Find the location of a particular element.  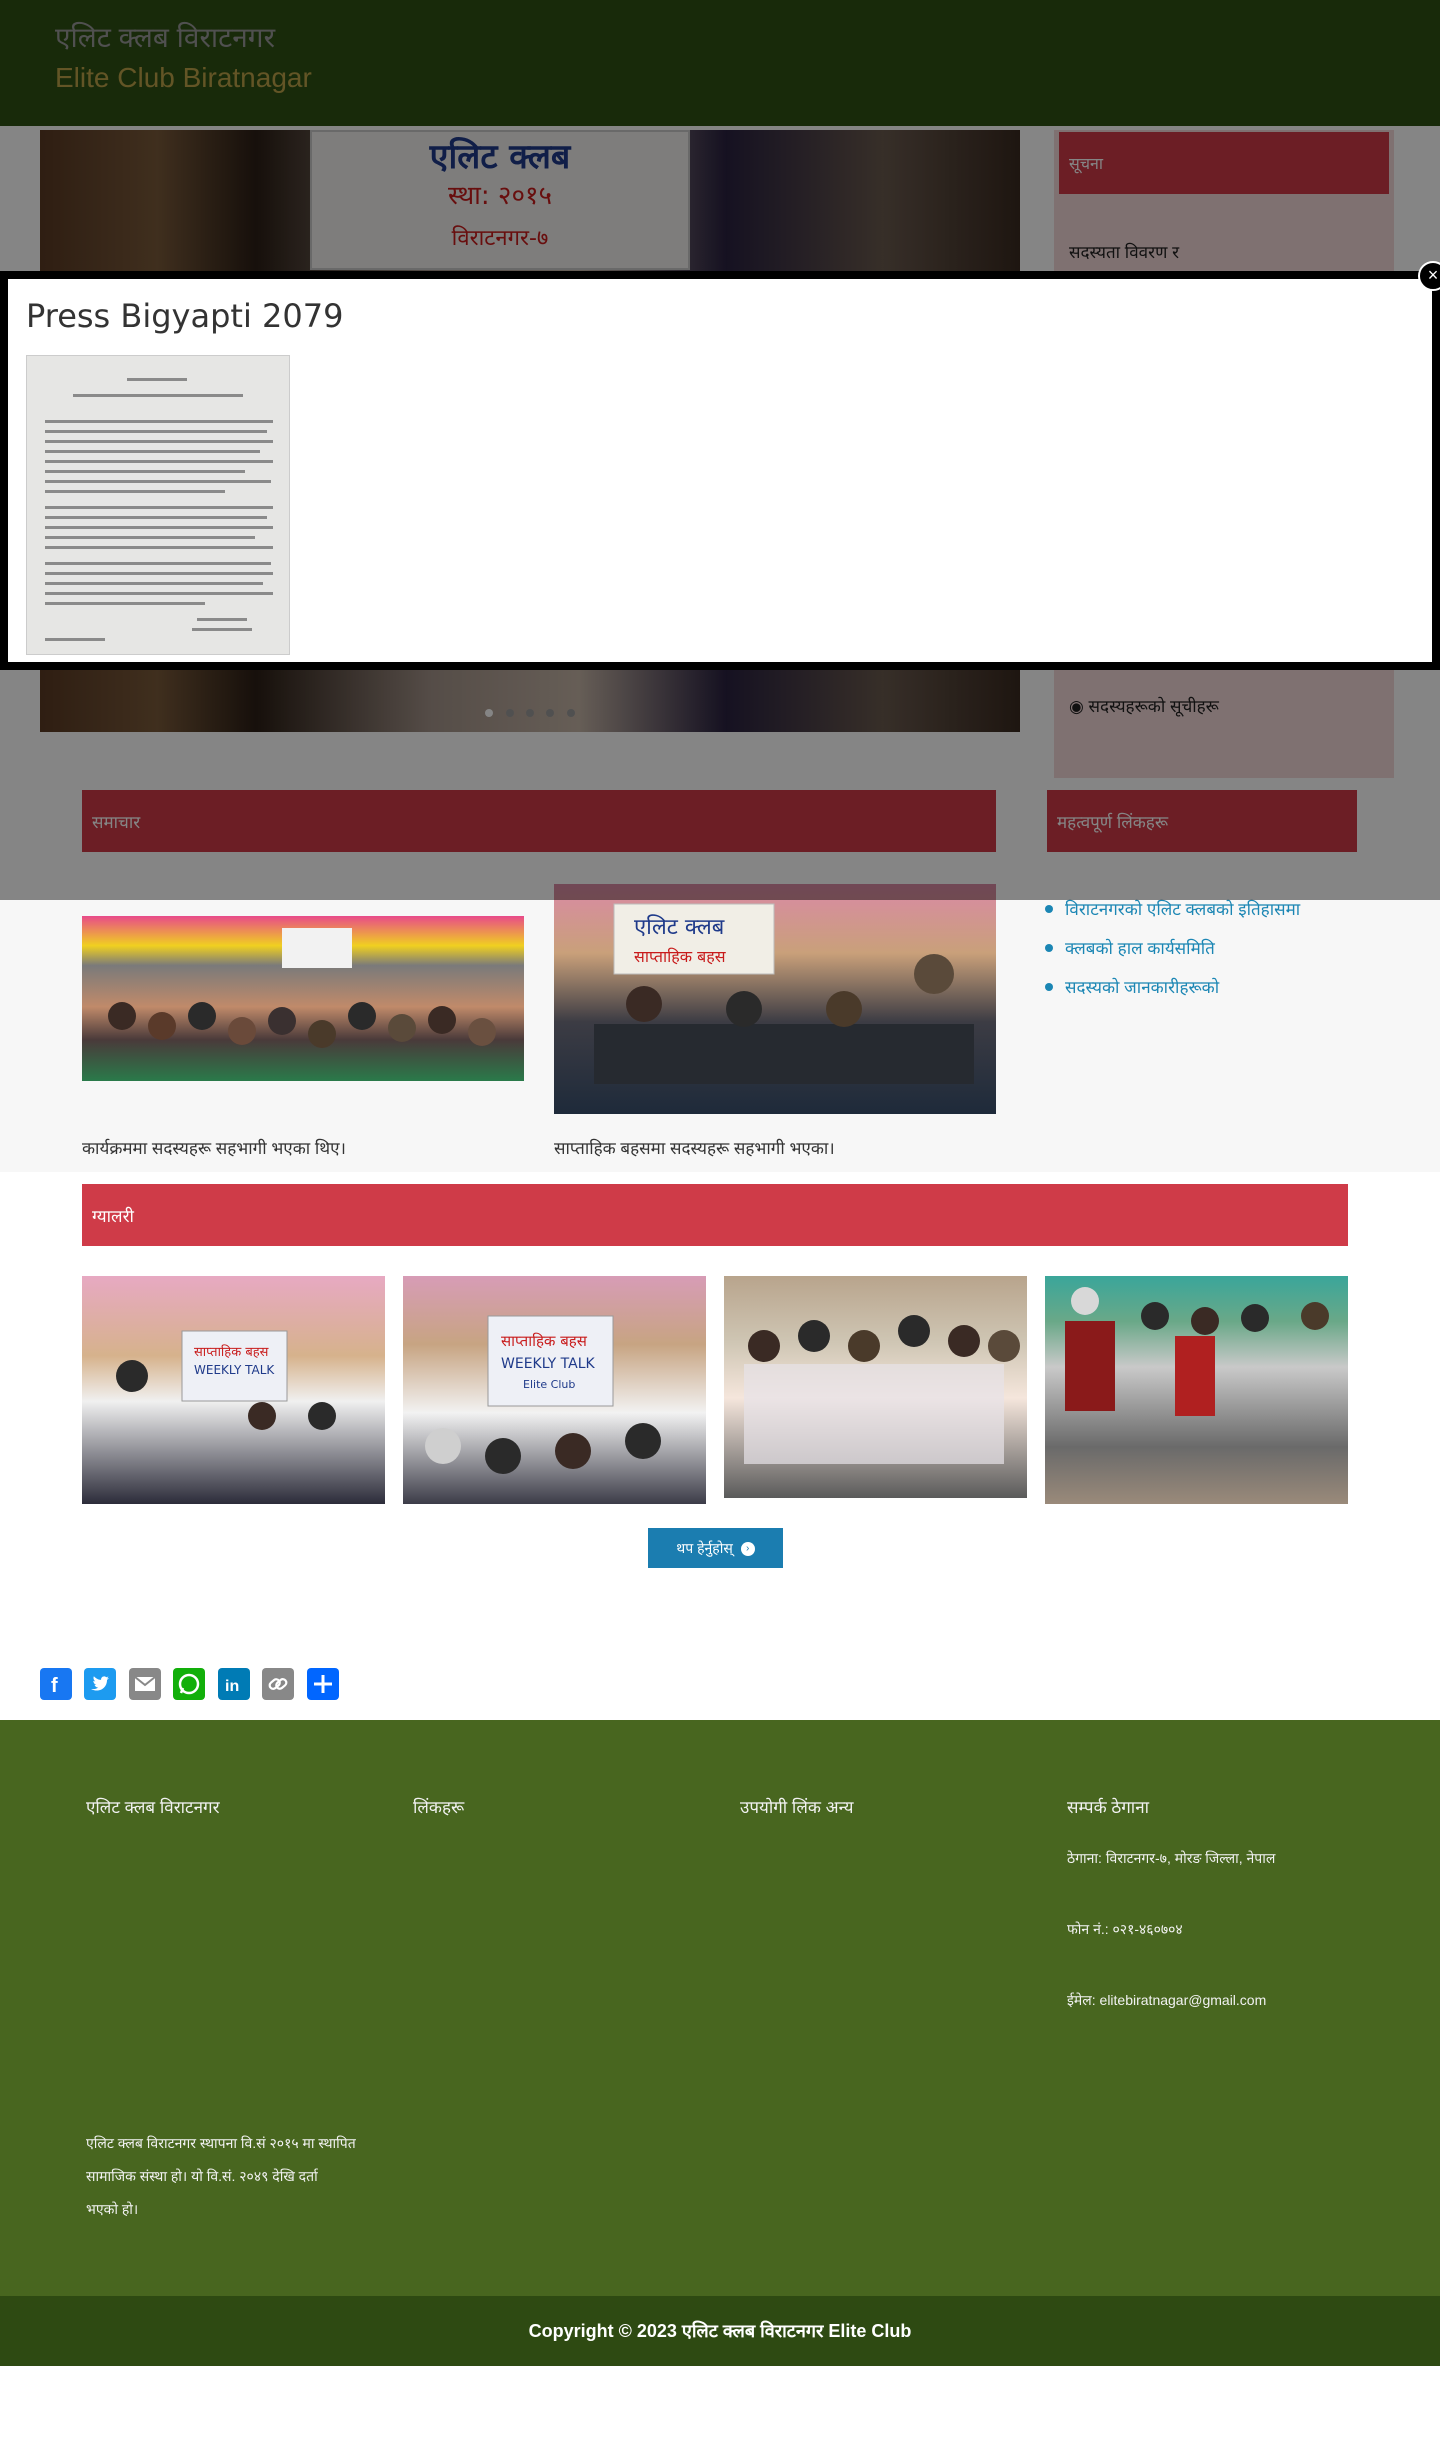

whatsapp-icon is located at coordinates (189, 1684).